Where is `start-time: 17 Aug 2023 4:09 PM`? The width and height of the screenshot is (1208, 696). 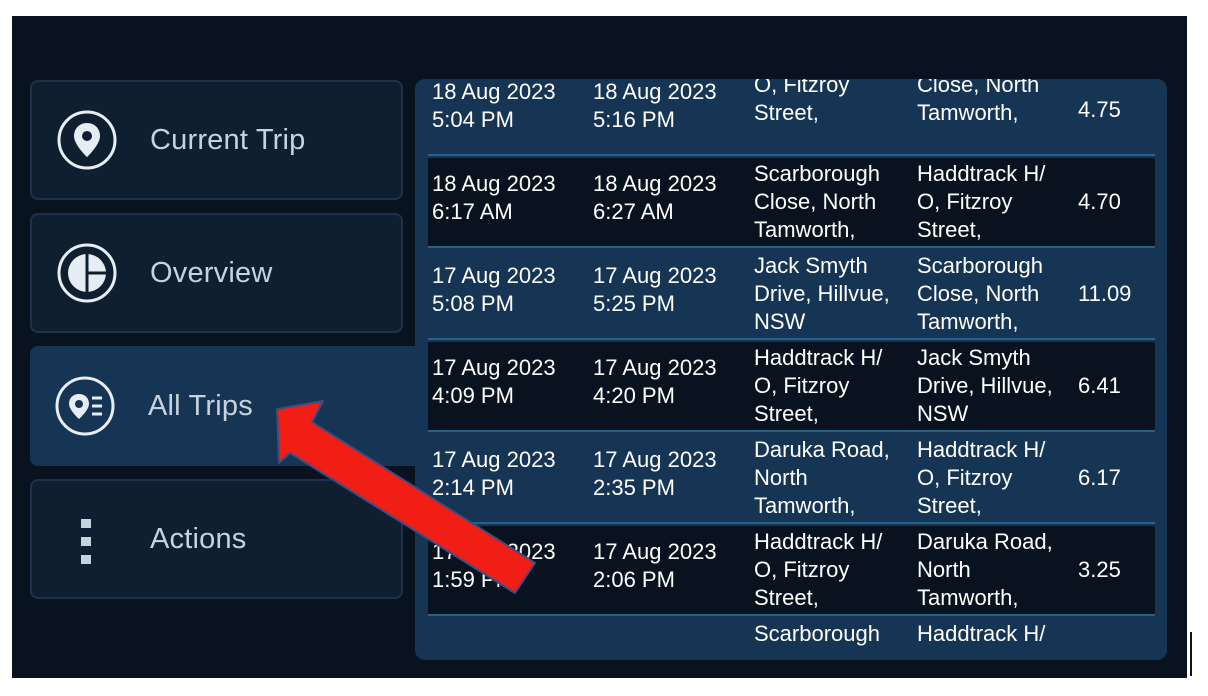
start-time: 17 Aug 2023 4:09 PM is located at coordinates (494, 381).